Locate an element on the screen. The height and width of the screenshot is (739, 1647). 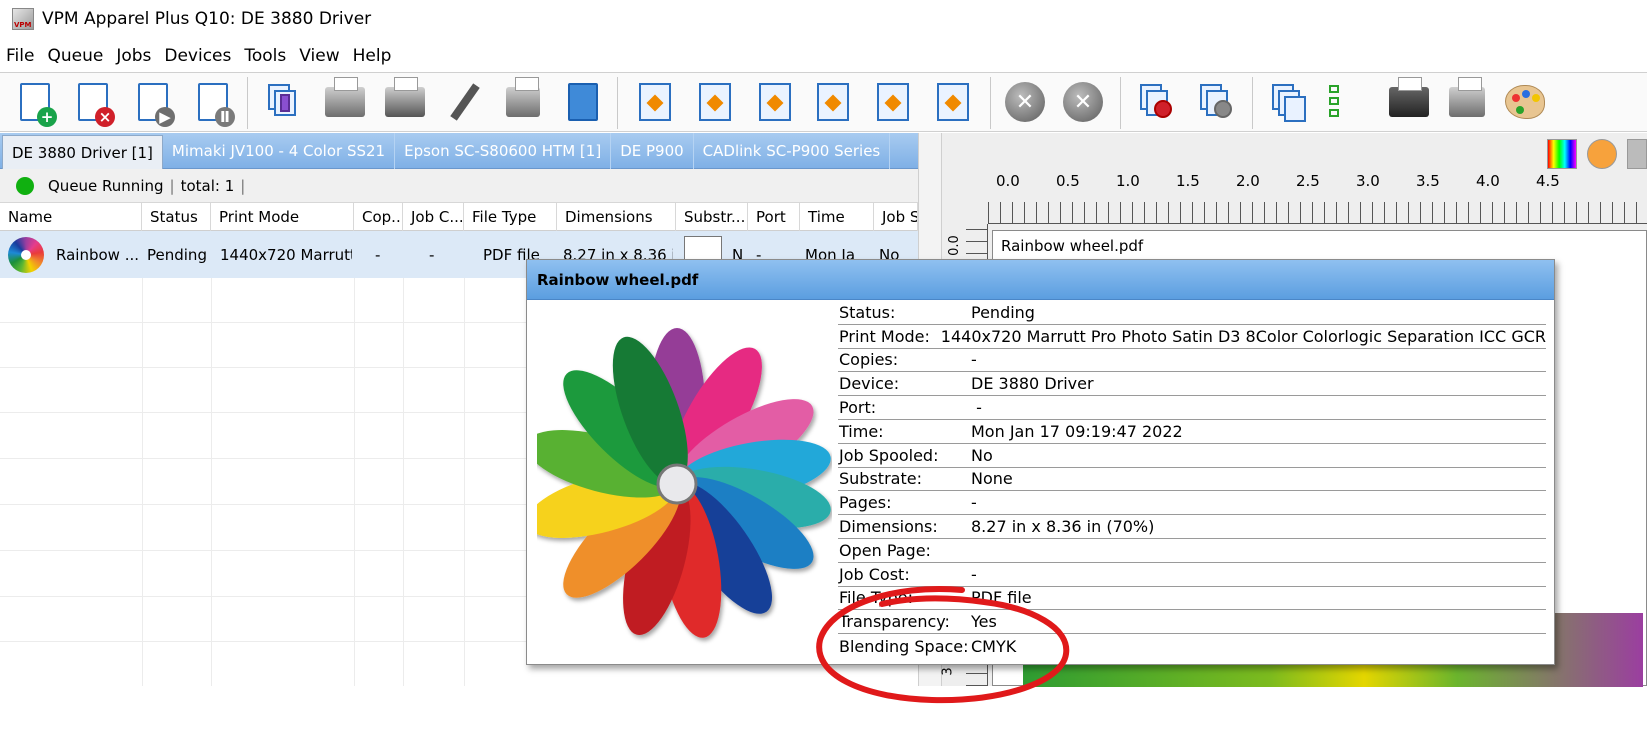
cutter-icon is located at coordinates (523, 101).